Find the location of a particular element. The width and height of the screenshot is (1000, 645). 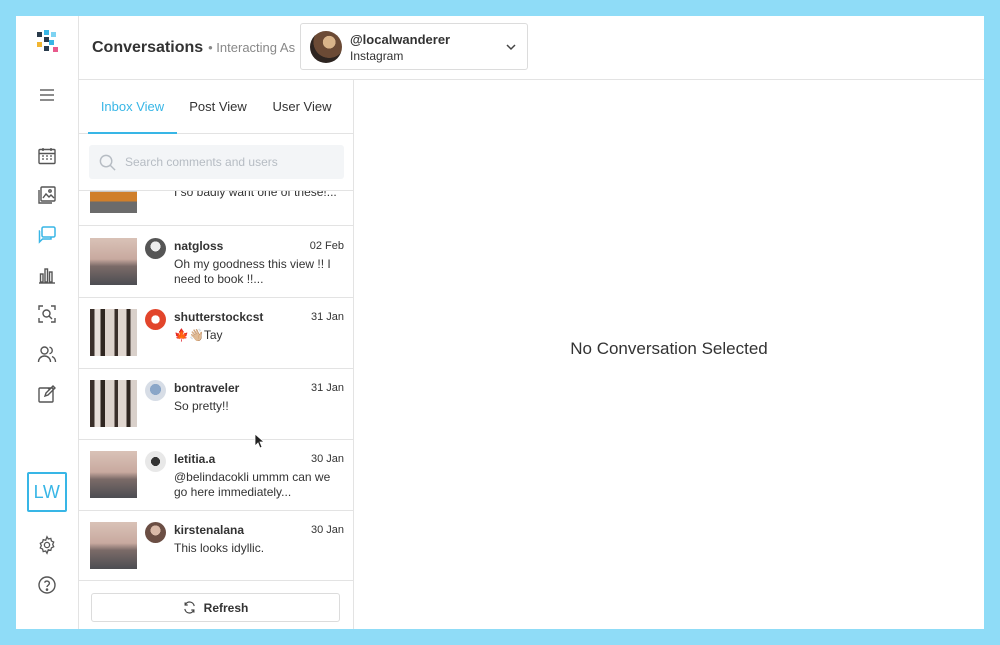

tab-post-view: Post View is located at coordinates (218, 107).